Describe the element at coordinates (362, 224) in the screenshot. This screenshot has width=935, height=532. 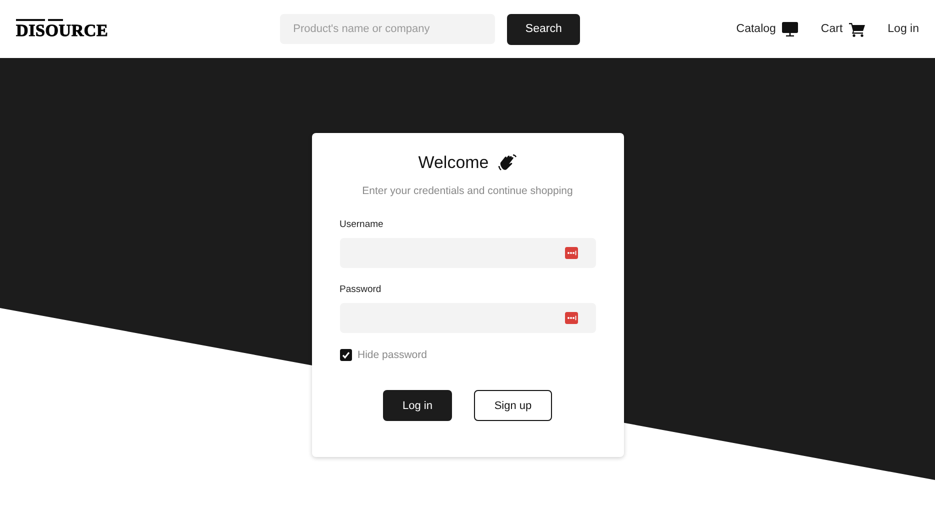
I see `field-label: Username` at that location.